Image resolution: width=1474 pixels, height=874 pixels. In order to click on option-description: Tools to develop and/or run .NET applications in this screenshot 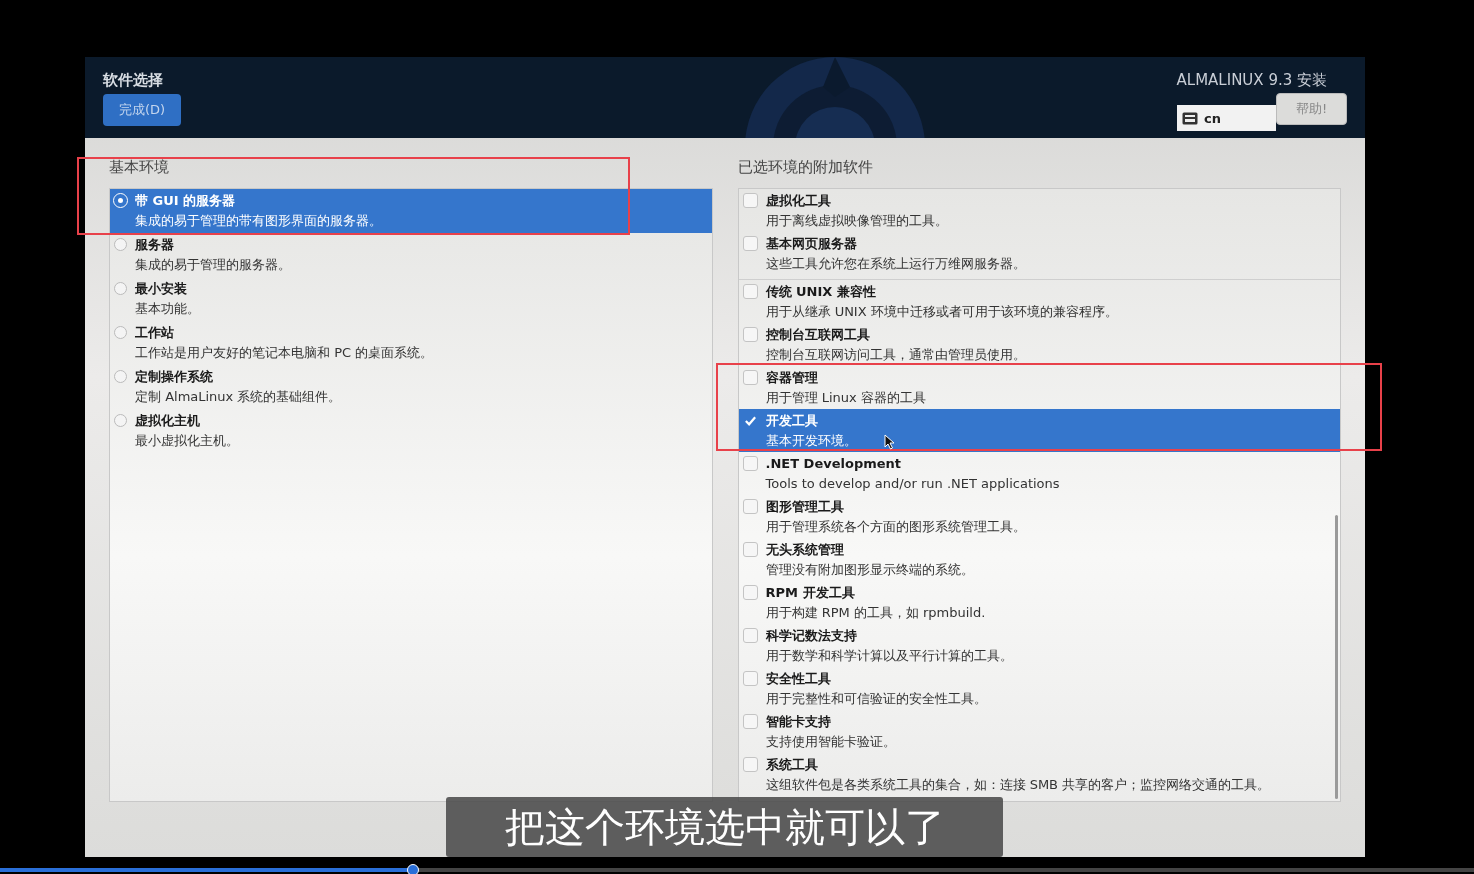, I will do `click(912, 484)`.